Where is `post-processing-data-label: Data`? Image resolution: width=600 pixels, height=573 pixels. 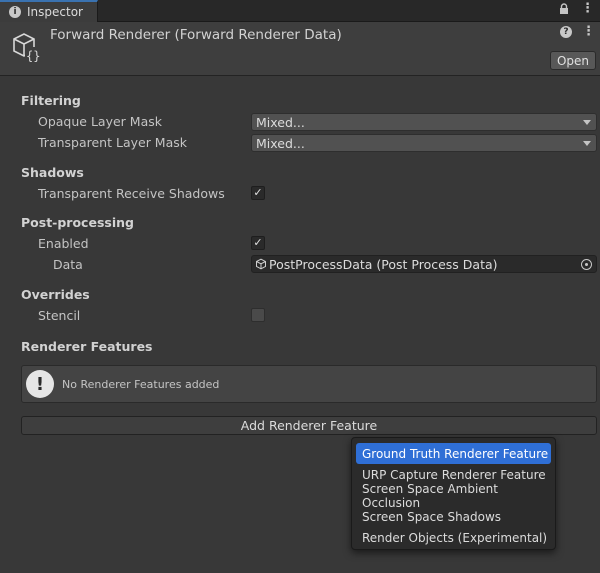
post-processing-data-label: Data is located at coordinates (68, 264).